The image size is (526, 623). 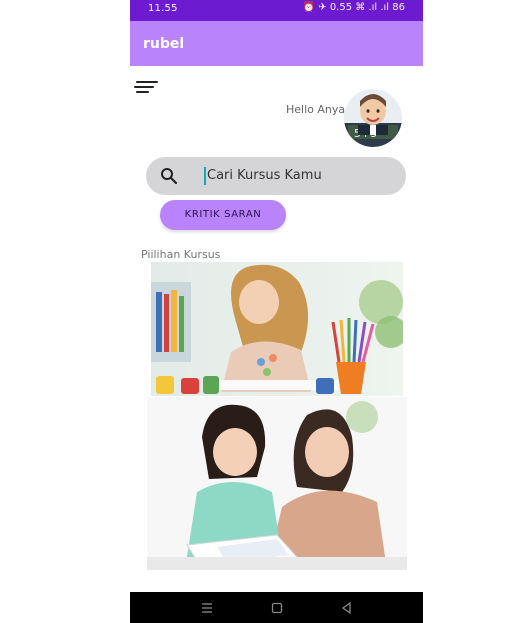 What do you see at coordinates (169, 176) in the screenshot?
I see `search-icon` at bounding box center [169, 176].